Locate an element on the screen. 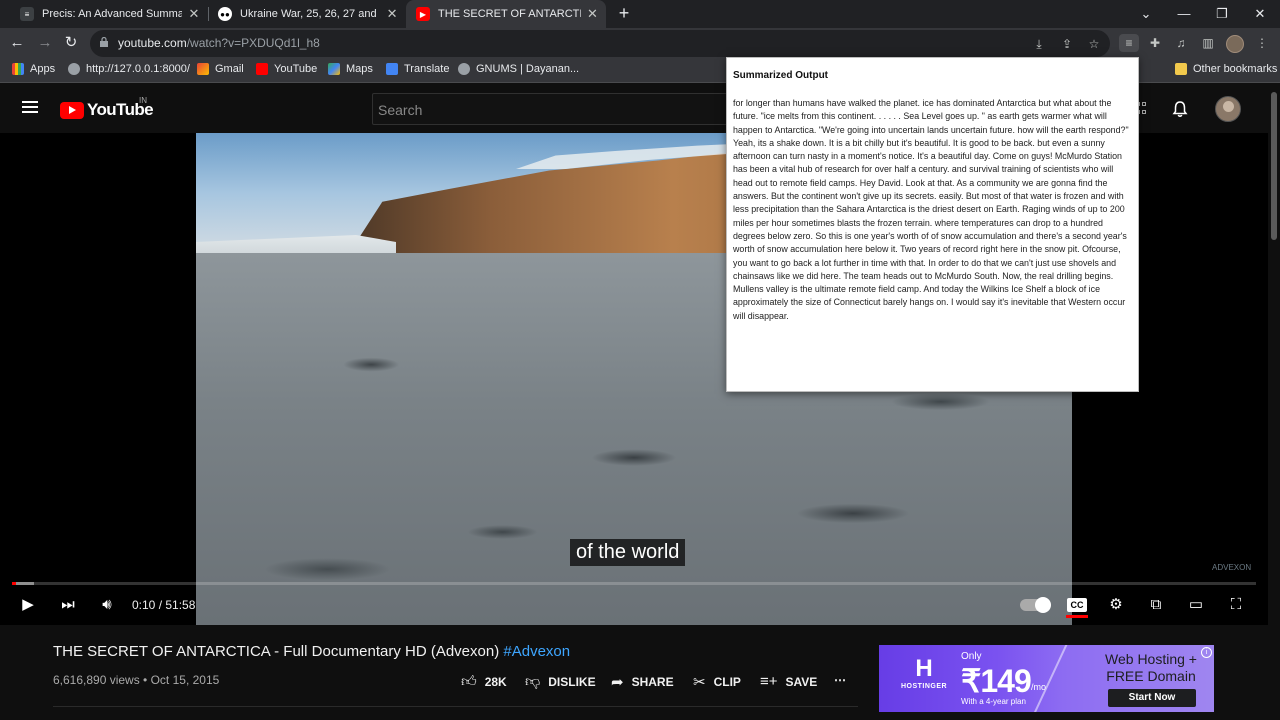 The image size is (1280, 720). add-to-playlist-icon: ≡+ is located at coordinates (769, 681).